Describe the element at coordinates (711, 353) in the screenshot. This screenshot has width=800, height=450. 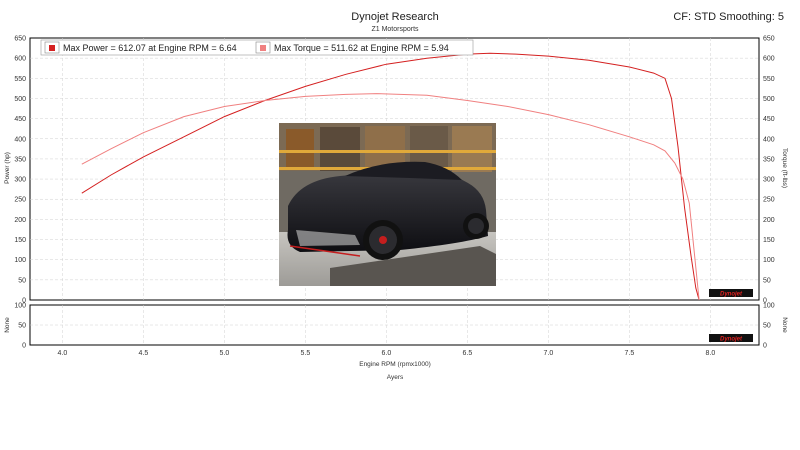
I see `x-tick-label: 8.0` at that location.